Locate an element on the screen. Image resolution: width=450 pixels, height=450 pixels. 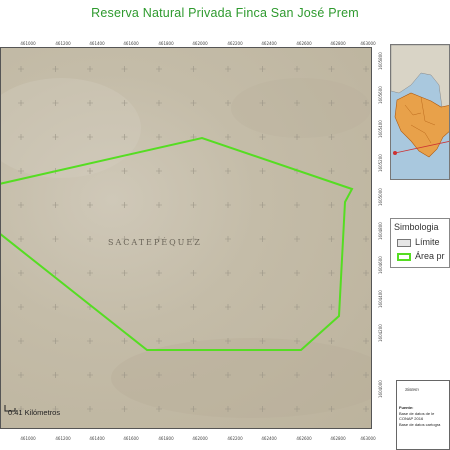
locator-inset-map is located at coordinates (420, 112).